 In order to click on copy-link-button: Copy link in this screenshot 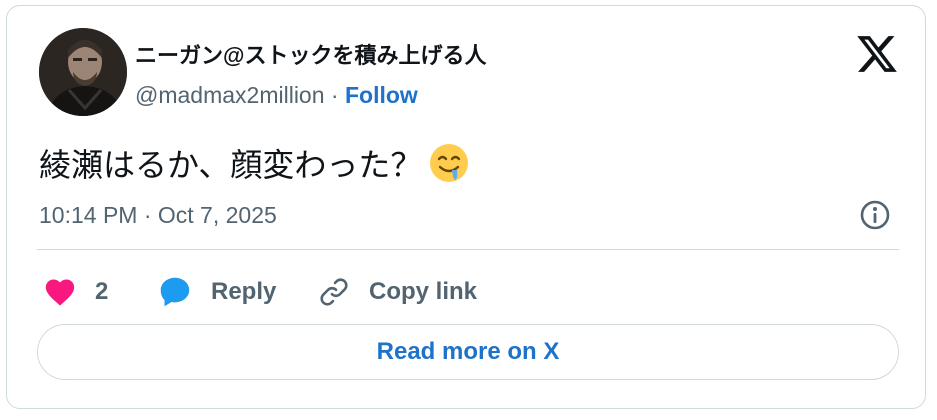, I will do `click(397, 292)`.